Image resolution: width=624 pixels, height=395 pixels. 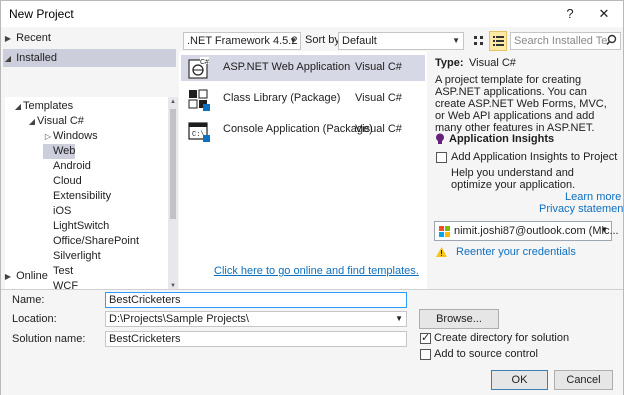 I want to click on list-view-icon, so click(x=498, y=41).